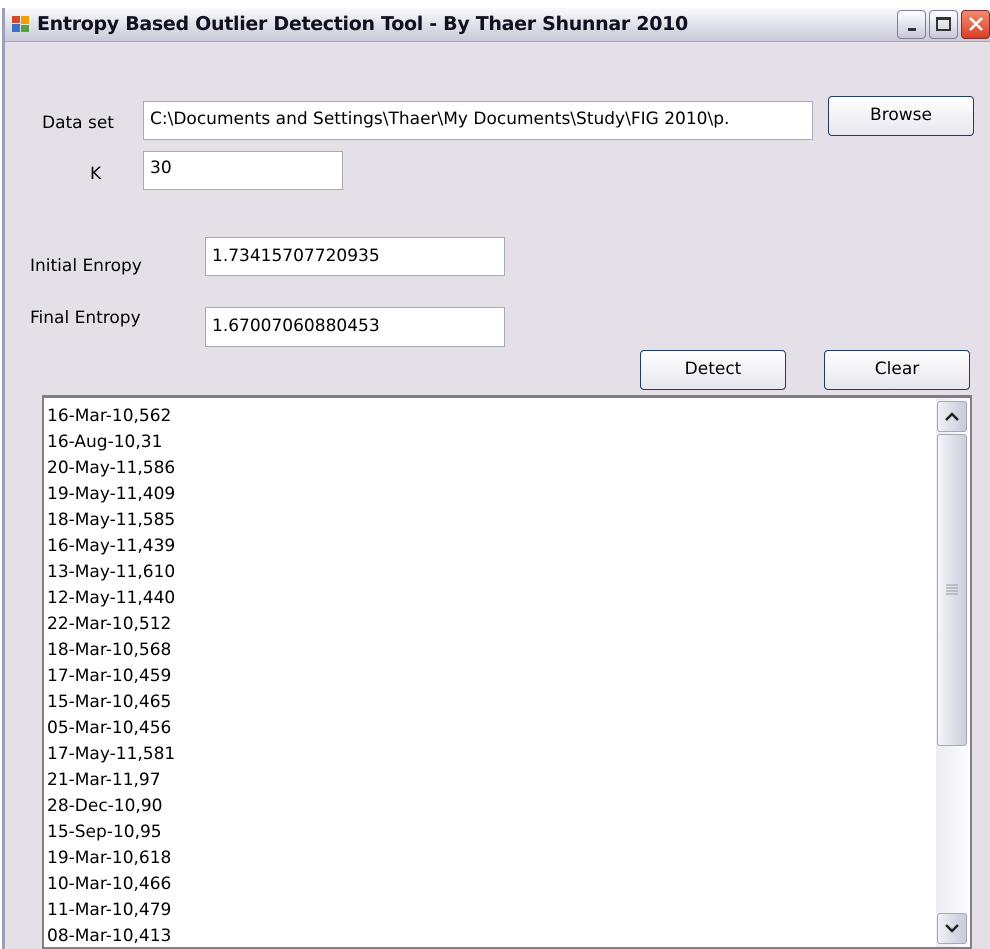  I want to click on k-label: K, so click(96, 174).